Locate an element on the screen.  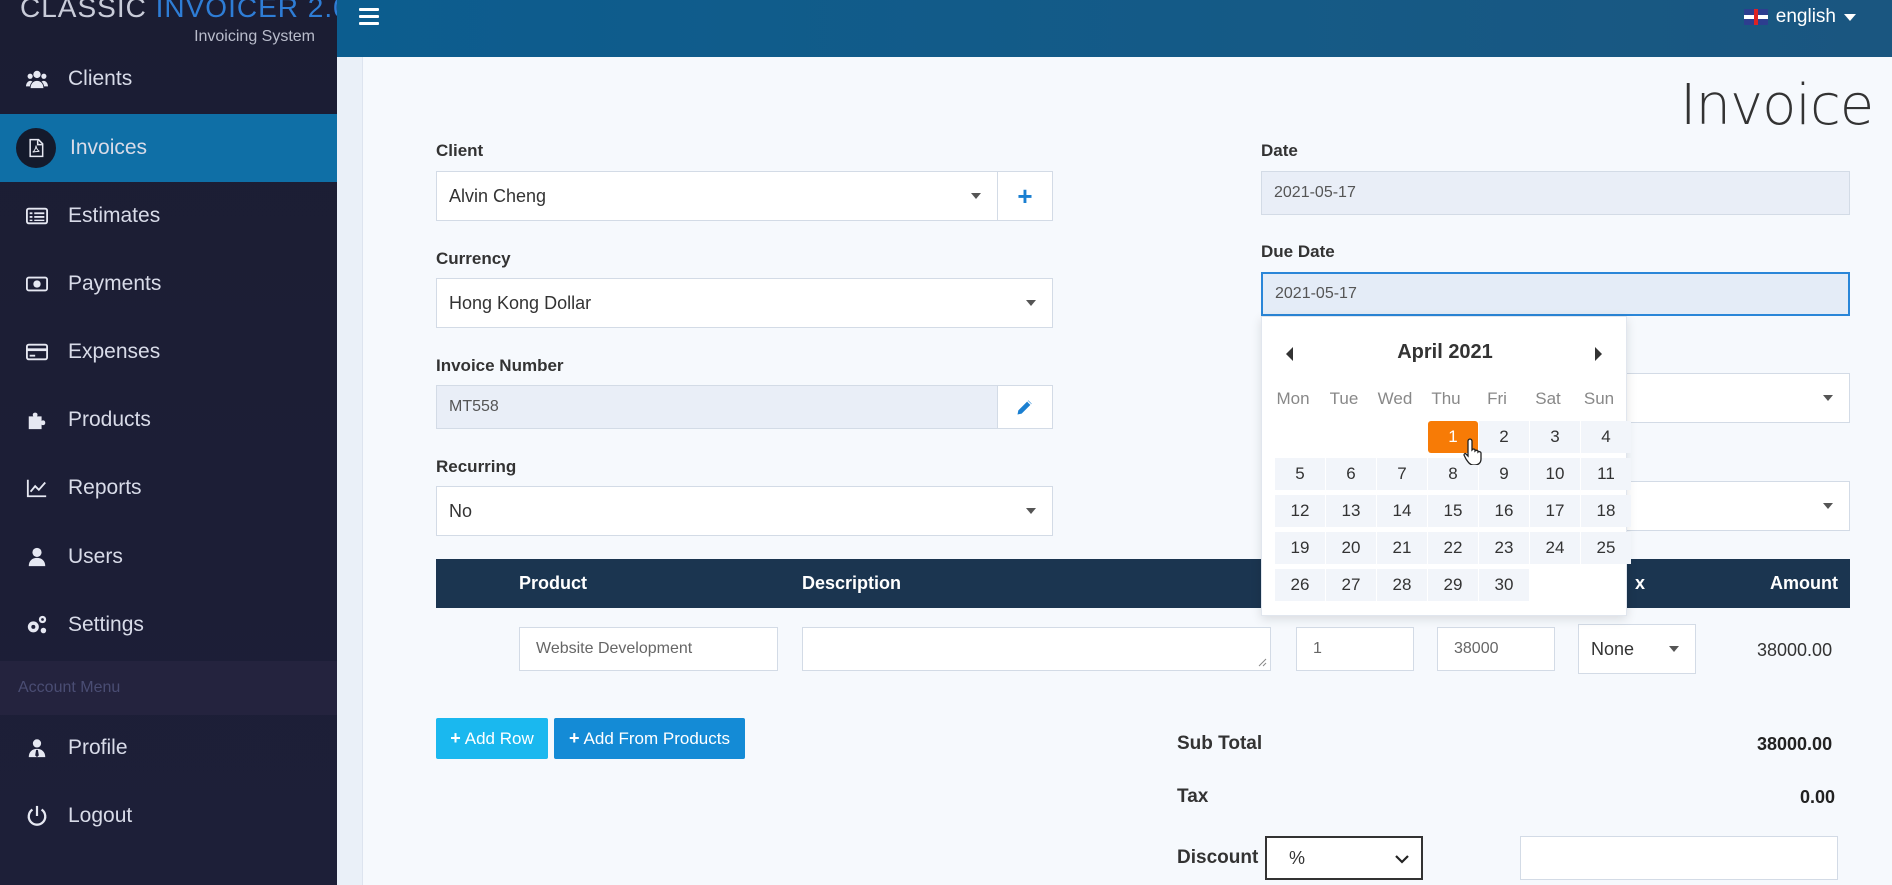
tax-value: 0.00 is located at coordinates (1818, 797).